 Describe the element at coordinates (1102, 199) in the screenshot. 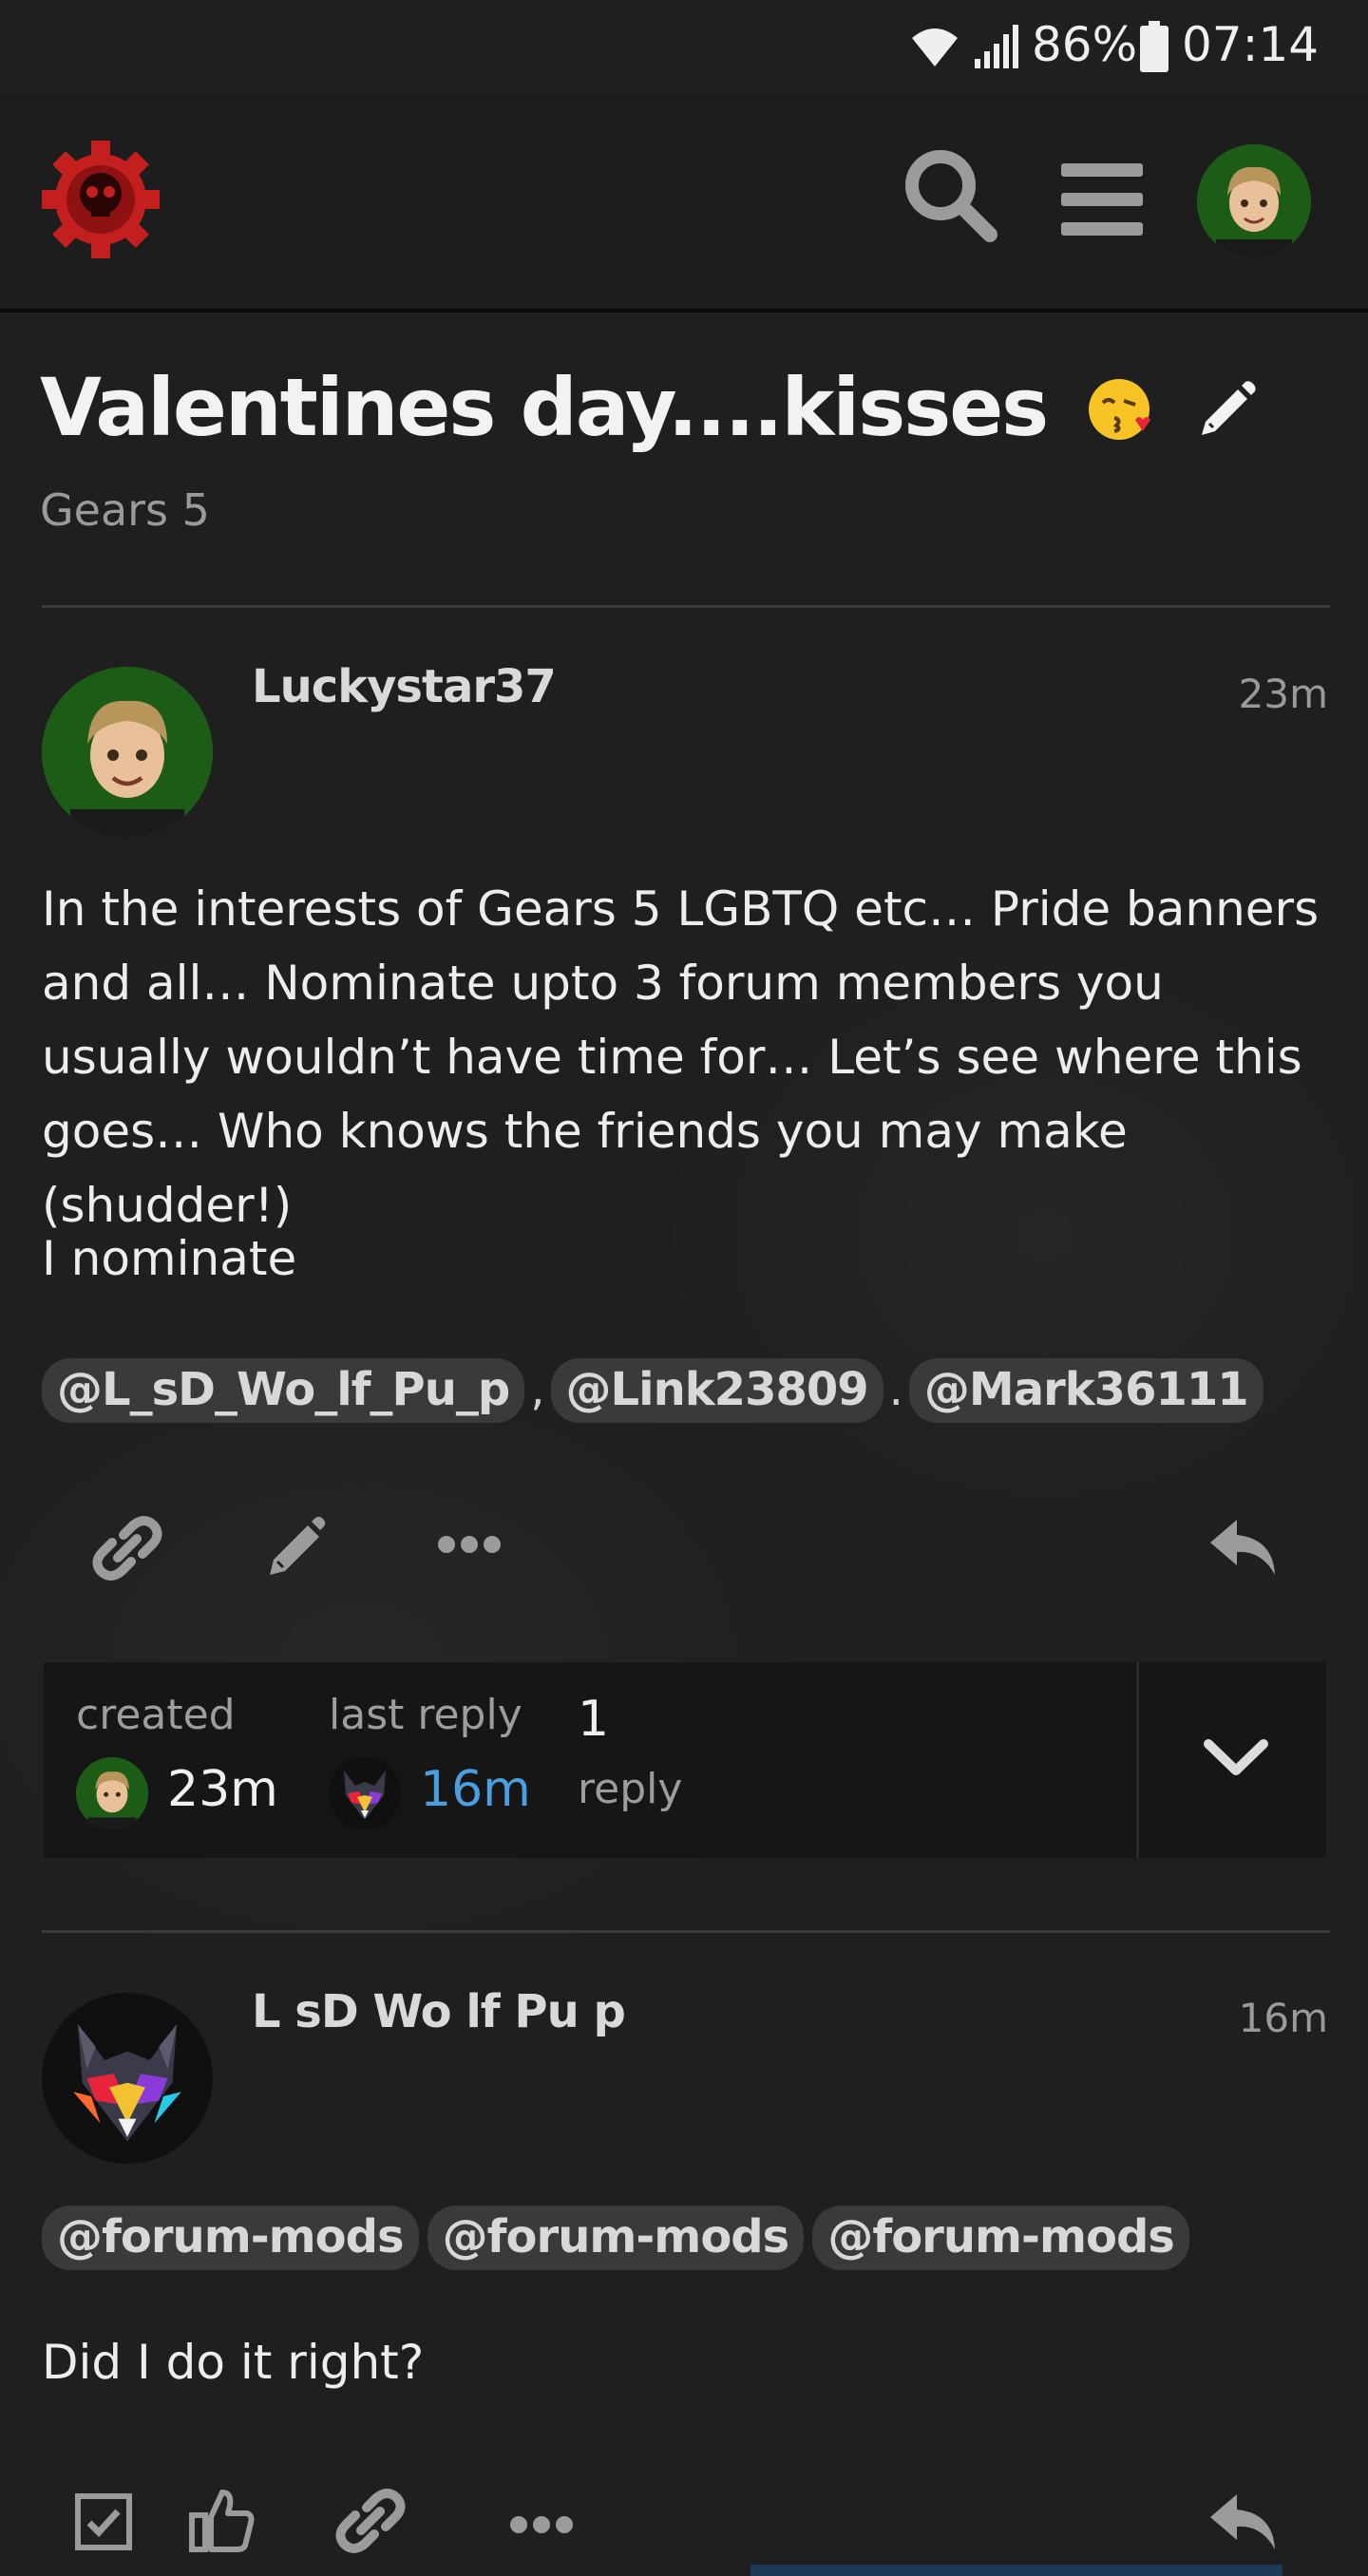

I see `hamburger-menu-icon` at that location.